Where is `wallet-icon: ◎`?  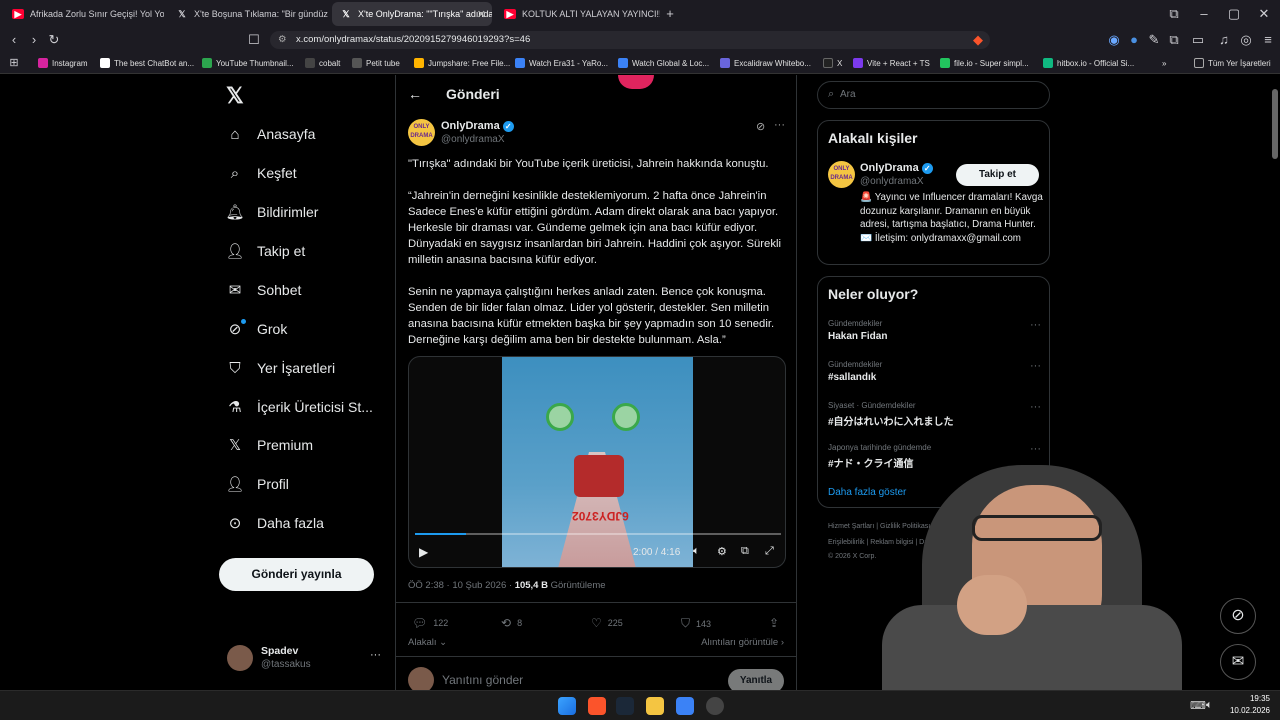
wallet-icon: ◎ is located at coordinates (1246, 40).